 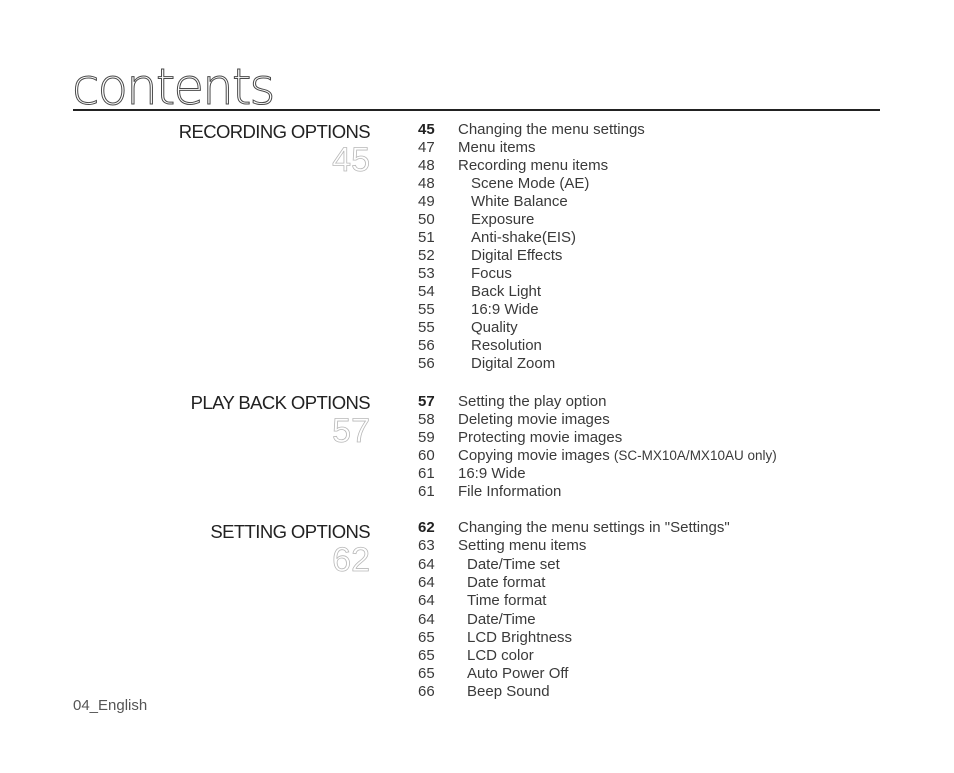 I want to click on toc-entry-title: Deleting movie images, so click(x=534, y=420).